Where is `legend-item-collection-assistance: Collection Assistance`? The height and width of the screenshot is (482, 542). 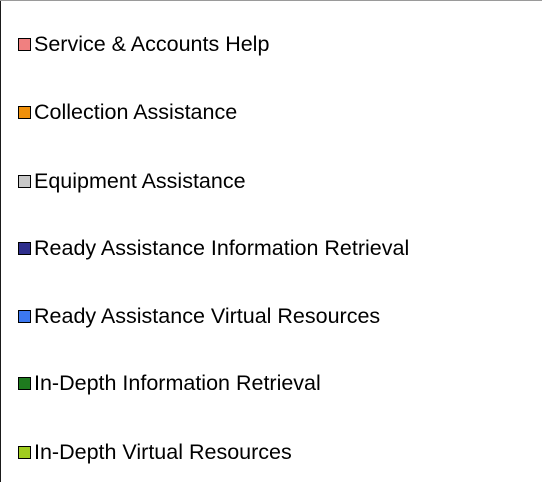
legend-item-collection-assistance: Collection Assistance is located at coordinates (127, 112).